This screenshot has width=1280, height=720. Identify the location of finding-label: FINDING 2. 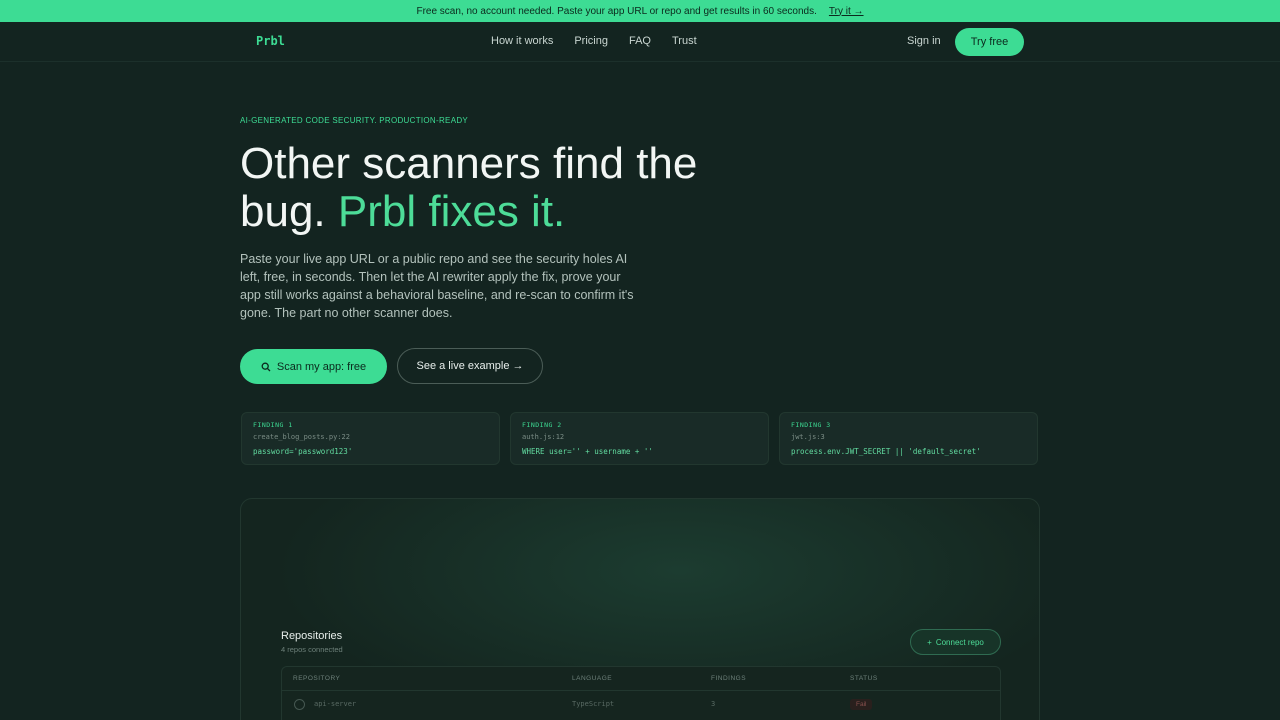
(542, 425).